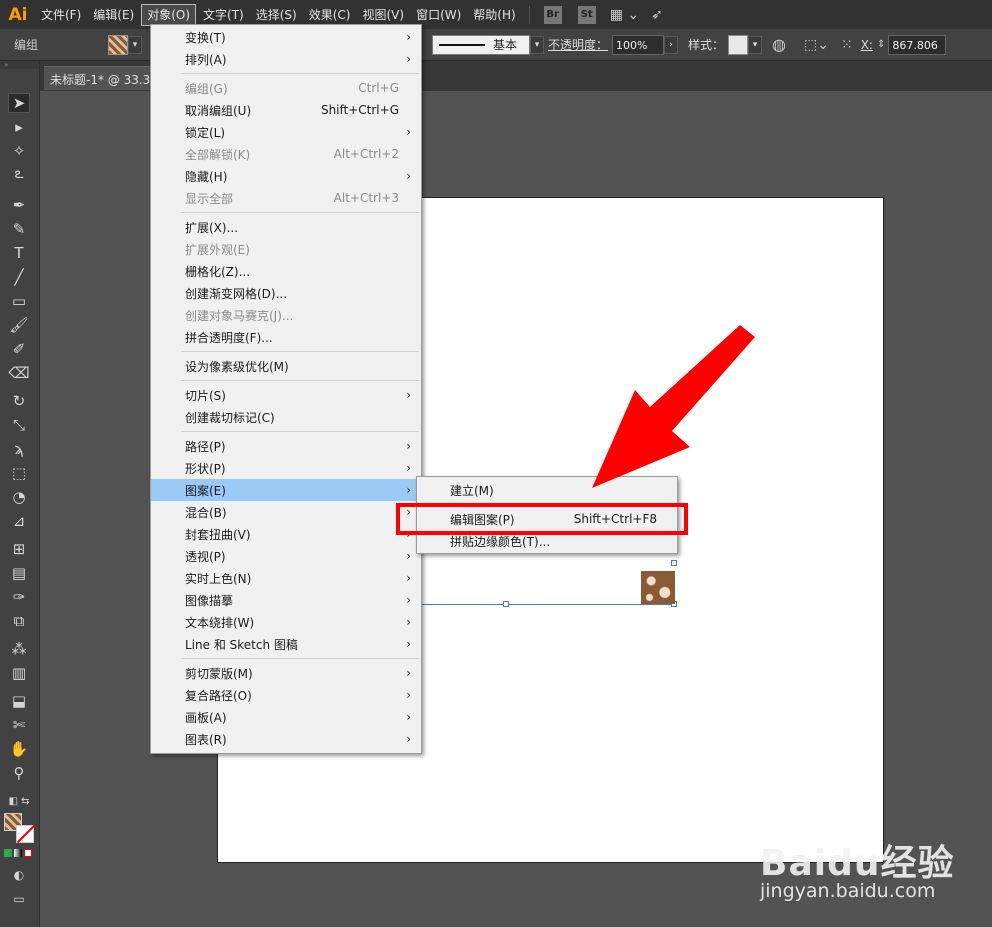 The width and height of the screenshot is (992, 927). What do you see at coordinates (135, 44) in the screenshot?
I see `fill-dropdown: ▾` at bounding box center [135, 44].